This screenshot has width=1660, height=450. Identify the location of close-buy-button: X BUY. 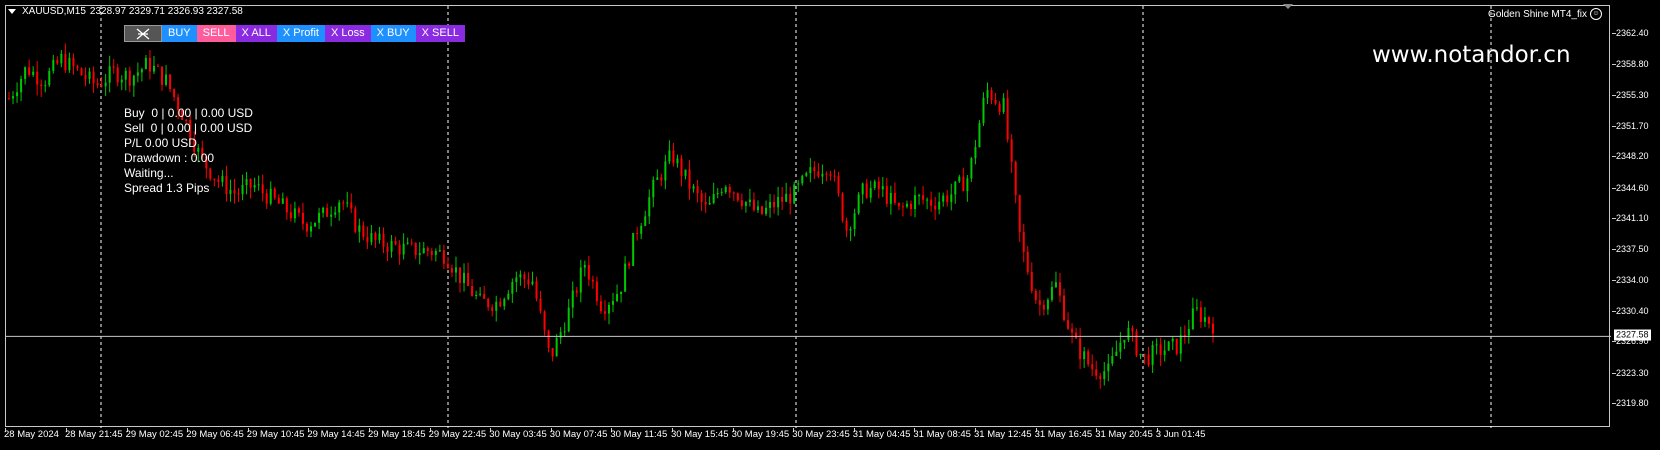
(393, 33).